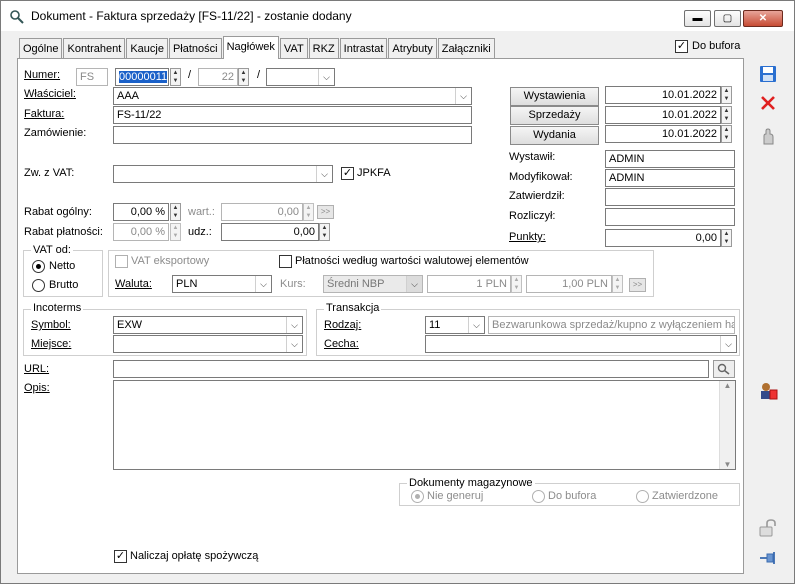 This screenshot has height=584, width=795. I want to click on punkty-input: 0,00, so click(663, 238).